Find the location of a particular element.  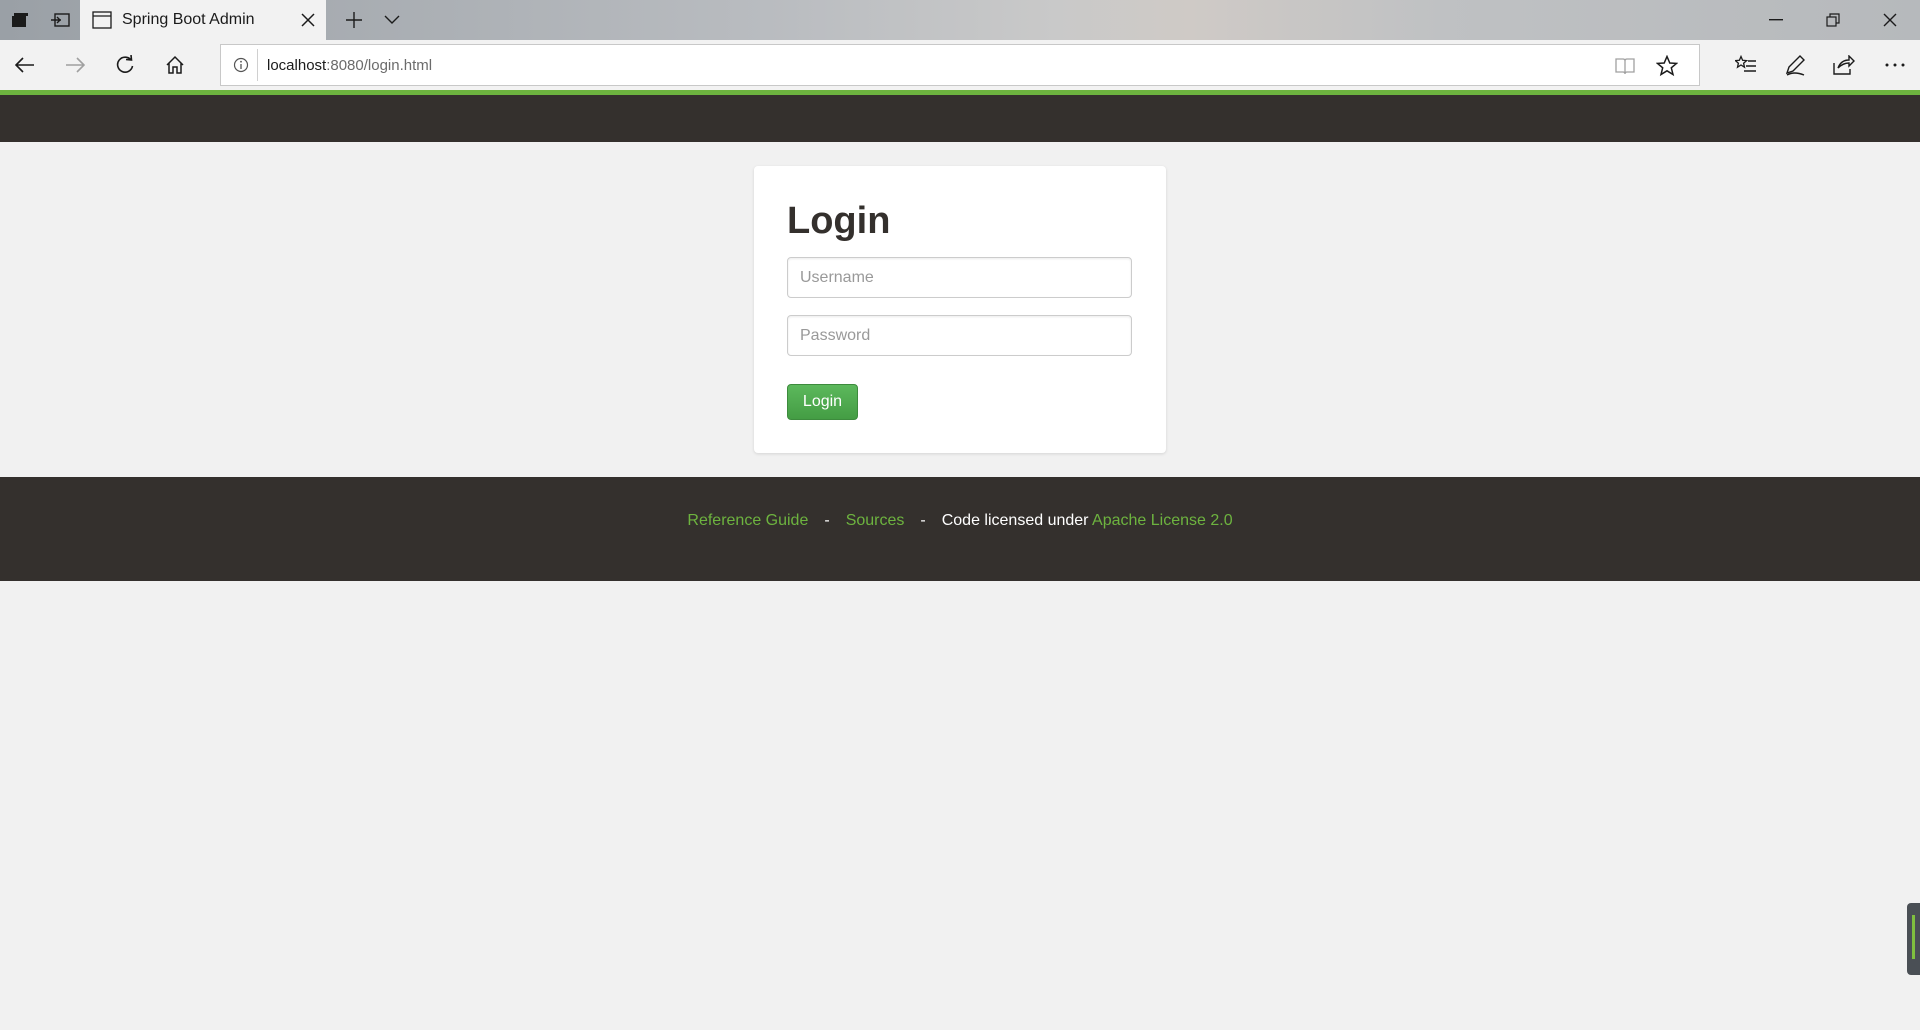

minimize-icon is located at coordinates (1776, 20).